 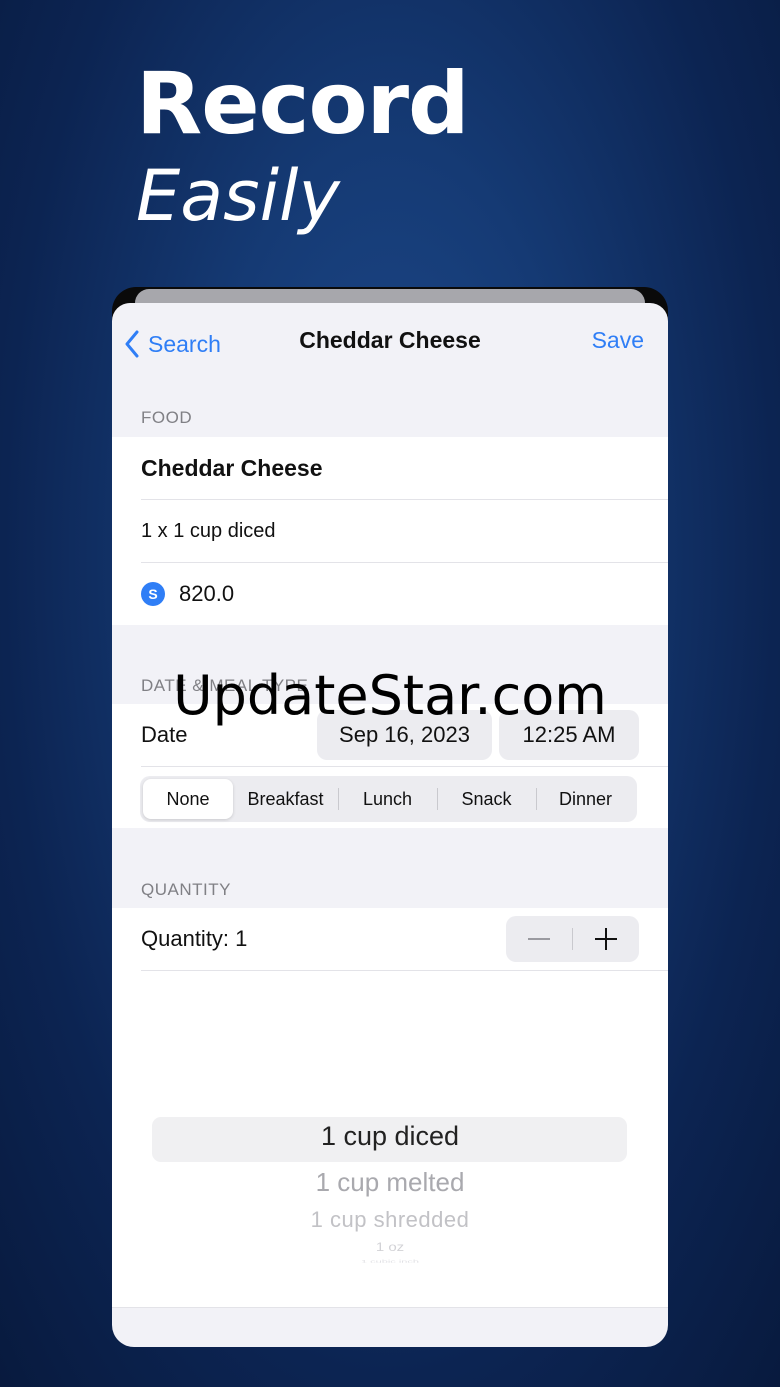 I want to click on serving-row: 1 x 1 cup diced, so click(x=404, y=531).